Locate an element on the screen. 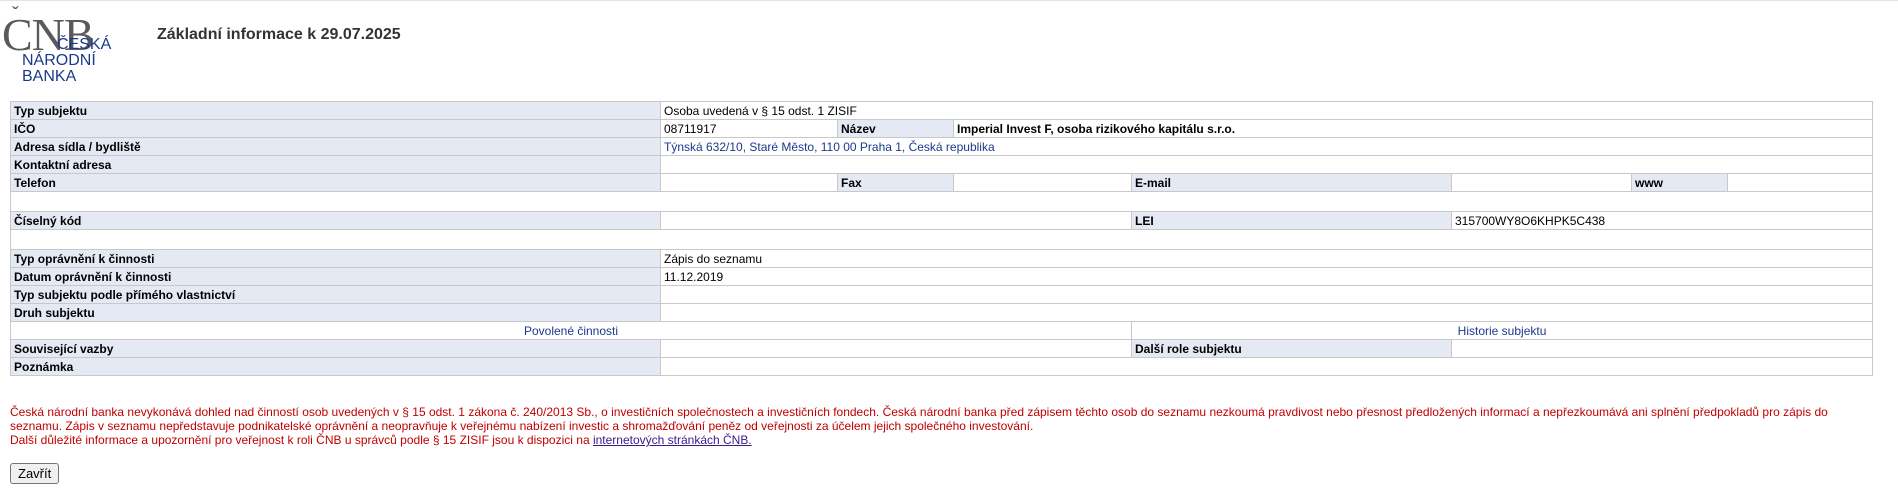 This screenshot has width=1898, height=501. value-email is located at coordinates (1541, 182).